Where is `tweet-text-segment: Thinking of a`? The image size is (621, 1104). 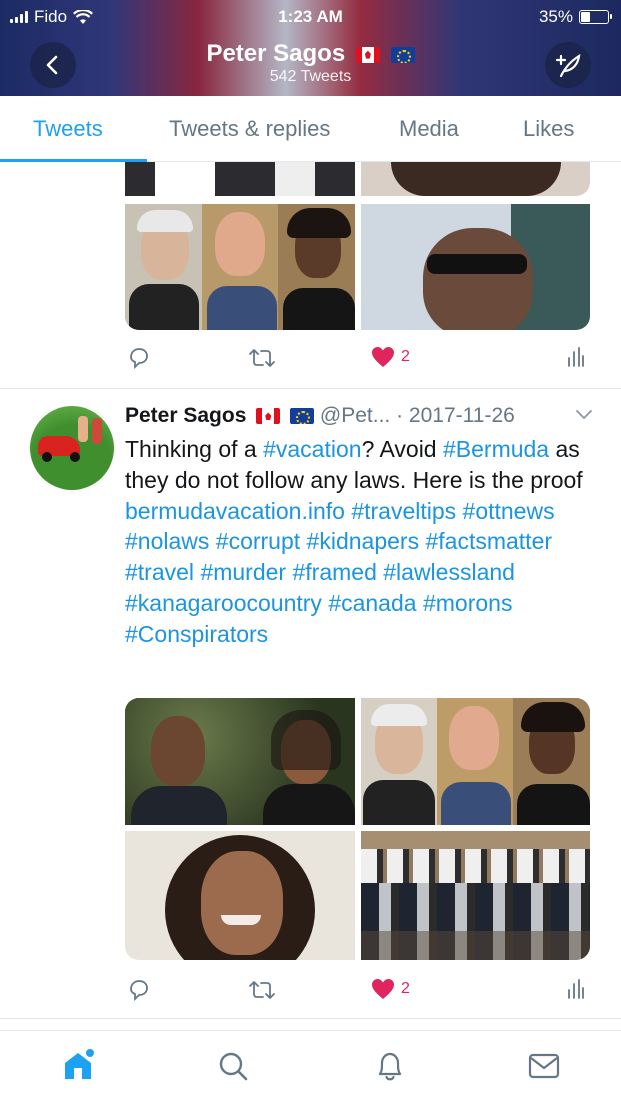
tweet-text-segment: Thinking of a is located at coordinates (194, 449).